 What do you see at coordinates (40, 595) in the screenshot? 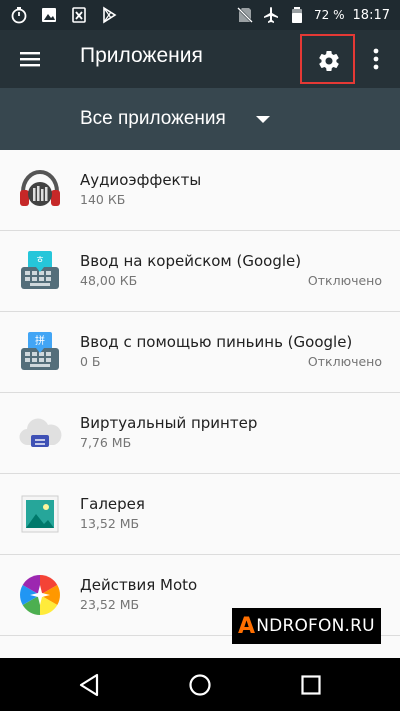
I see `moto-actions-icon` at bounding box center [40, 595].